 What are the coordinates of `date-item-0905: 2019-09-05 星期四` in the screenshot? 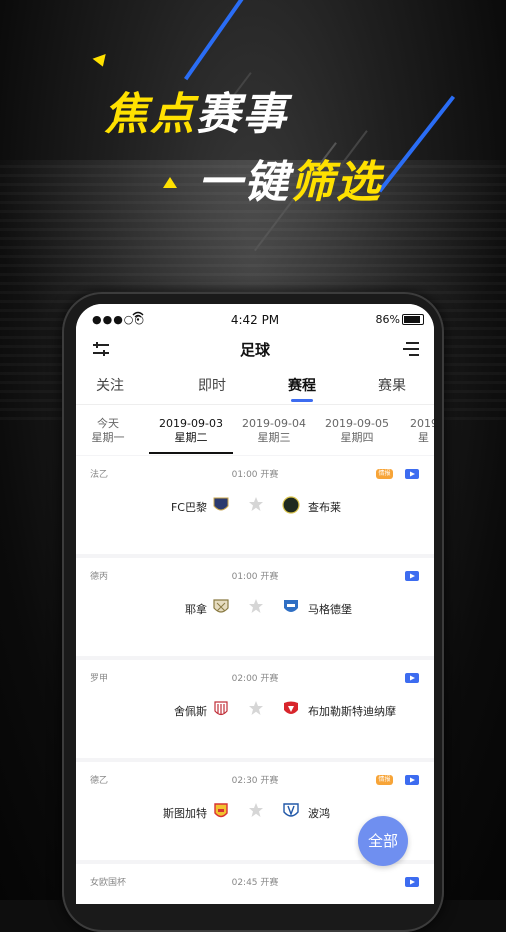 It's located at (357, 431).